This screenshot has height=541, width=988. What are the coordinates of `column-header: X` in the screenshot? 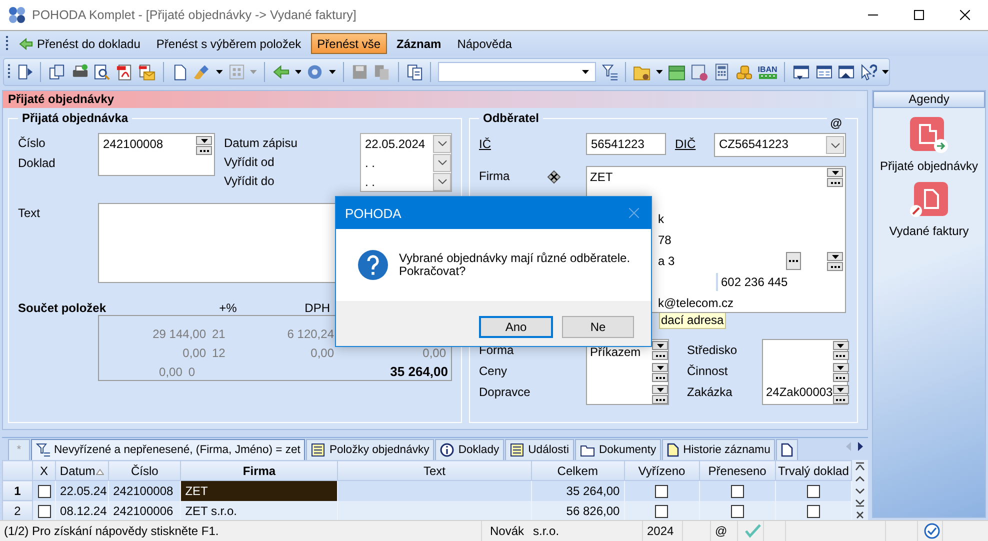 It's located at (44, 470).